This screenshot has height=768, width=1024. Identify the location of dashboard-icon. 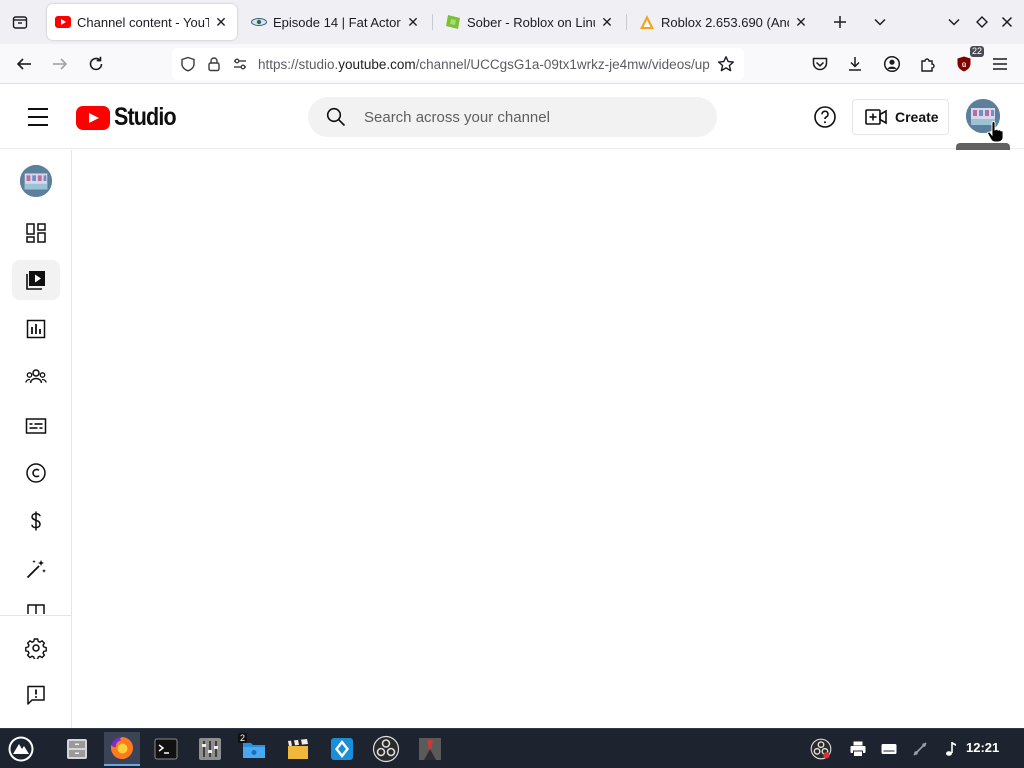
(36, 233).